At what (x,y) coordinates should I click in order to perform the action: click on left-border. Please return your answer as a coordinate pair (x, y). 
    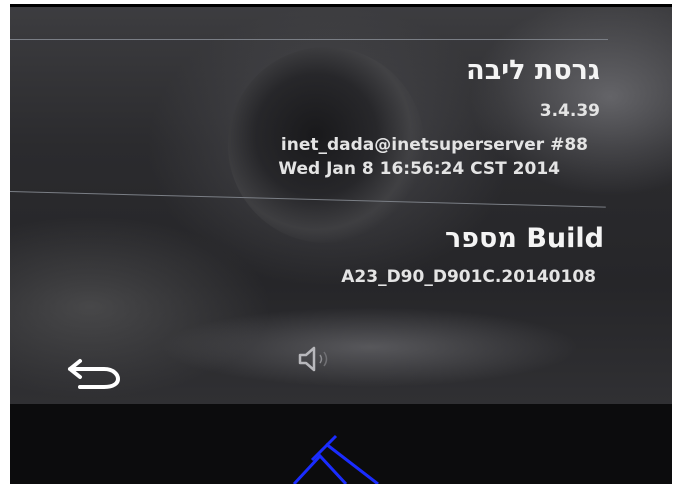
    Looking at the image, I should click on (5, 242).